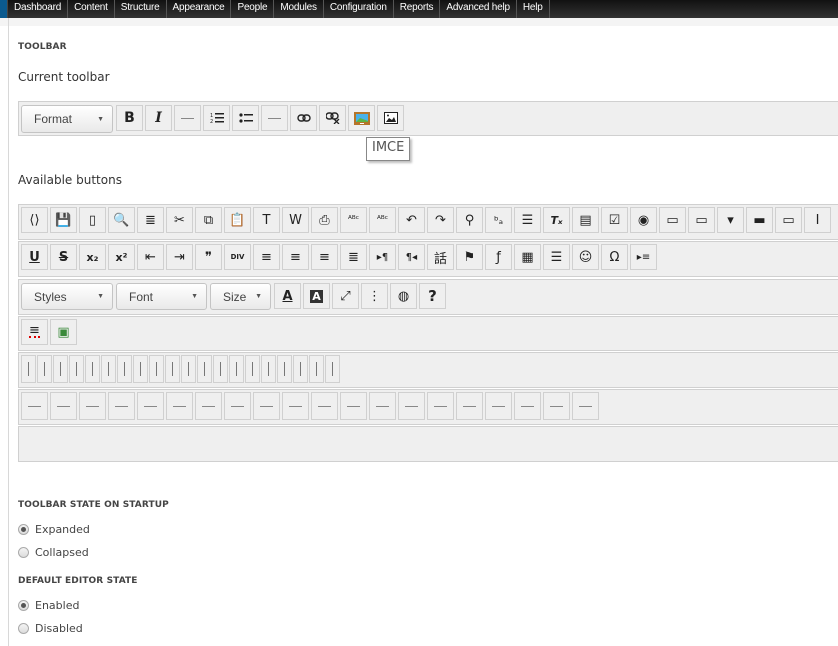 The width and height of the screenshot is (838, 646). I want to click on media-button: ▣, so click(63, 332).